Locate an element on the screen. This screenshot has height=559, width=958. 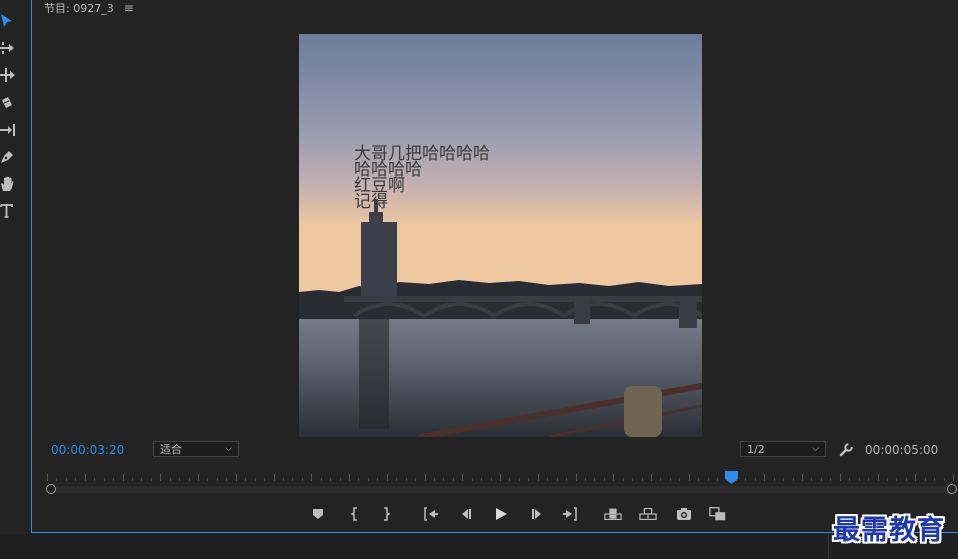
type-tool-icon is located at coordinates (9, 211).